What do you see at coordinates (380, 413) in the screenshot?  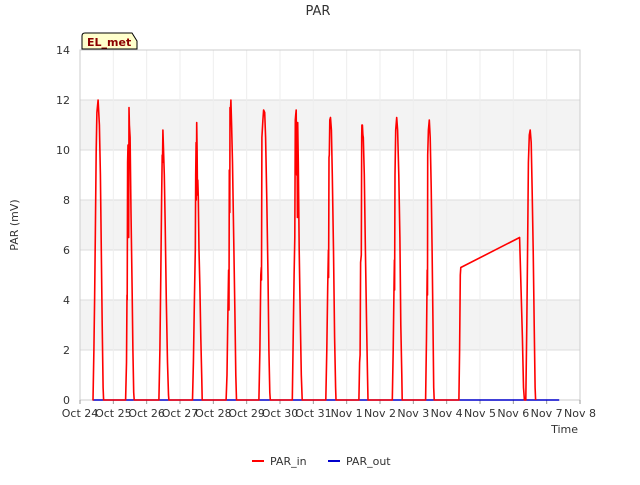 I see `x-tick-label: Nov 2` at bounding box center [380, 413].